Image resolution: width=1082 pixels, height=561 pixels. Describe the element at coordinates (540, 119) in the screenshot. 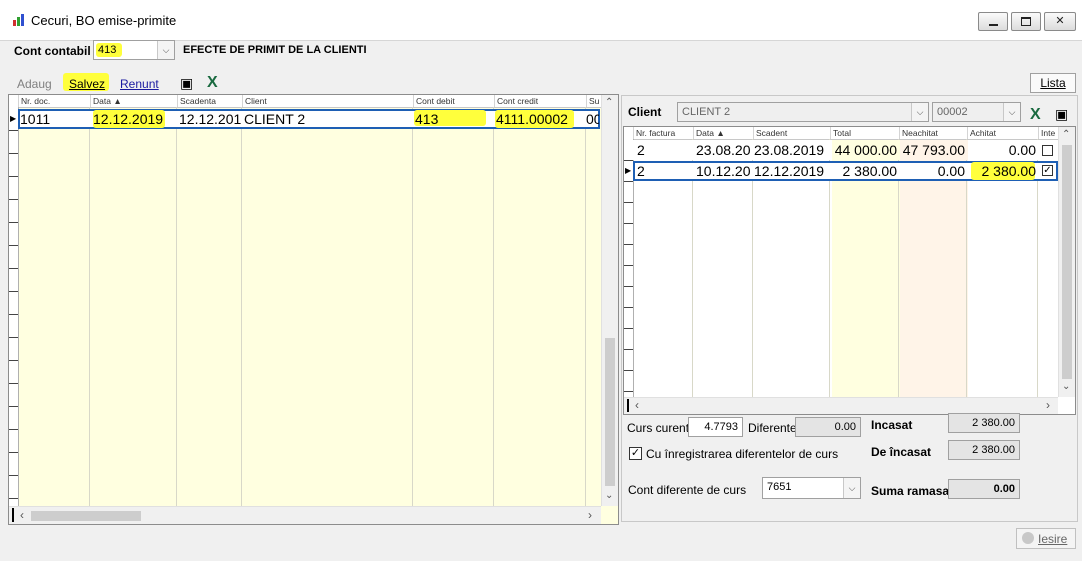

I see `cell-cont-credit: 4111.00002` at that location.